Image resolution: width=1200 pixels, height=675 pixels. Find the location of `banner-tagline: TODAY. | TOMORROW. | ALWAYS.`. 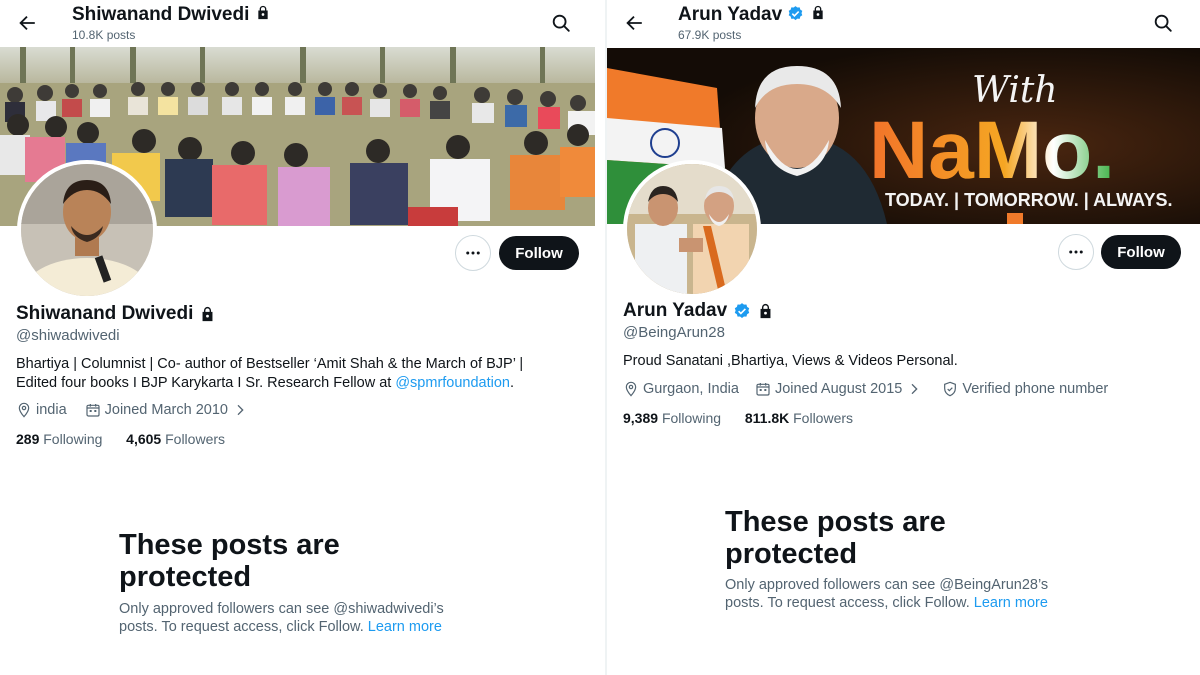

banner-tagline: TODAY. | TOMORROW. | ALWAYS. is located at coordinates (1028, 200).